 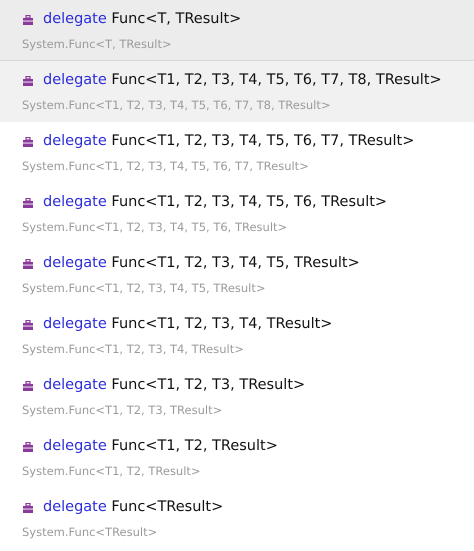 What do you see at coordinates (160, 446) in the screenshot?
I see `signature-text: delegate Func<T1, T2, TResult>` at bounding box center [160, 446].